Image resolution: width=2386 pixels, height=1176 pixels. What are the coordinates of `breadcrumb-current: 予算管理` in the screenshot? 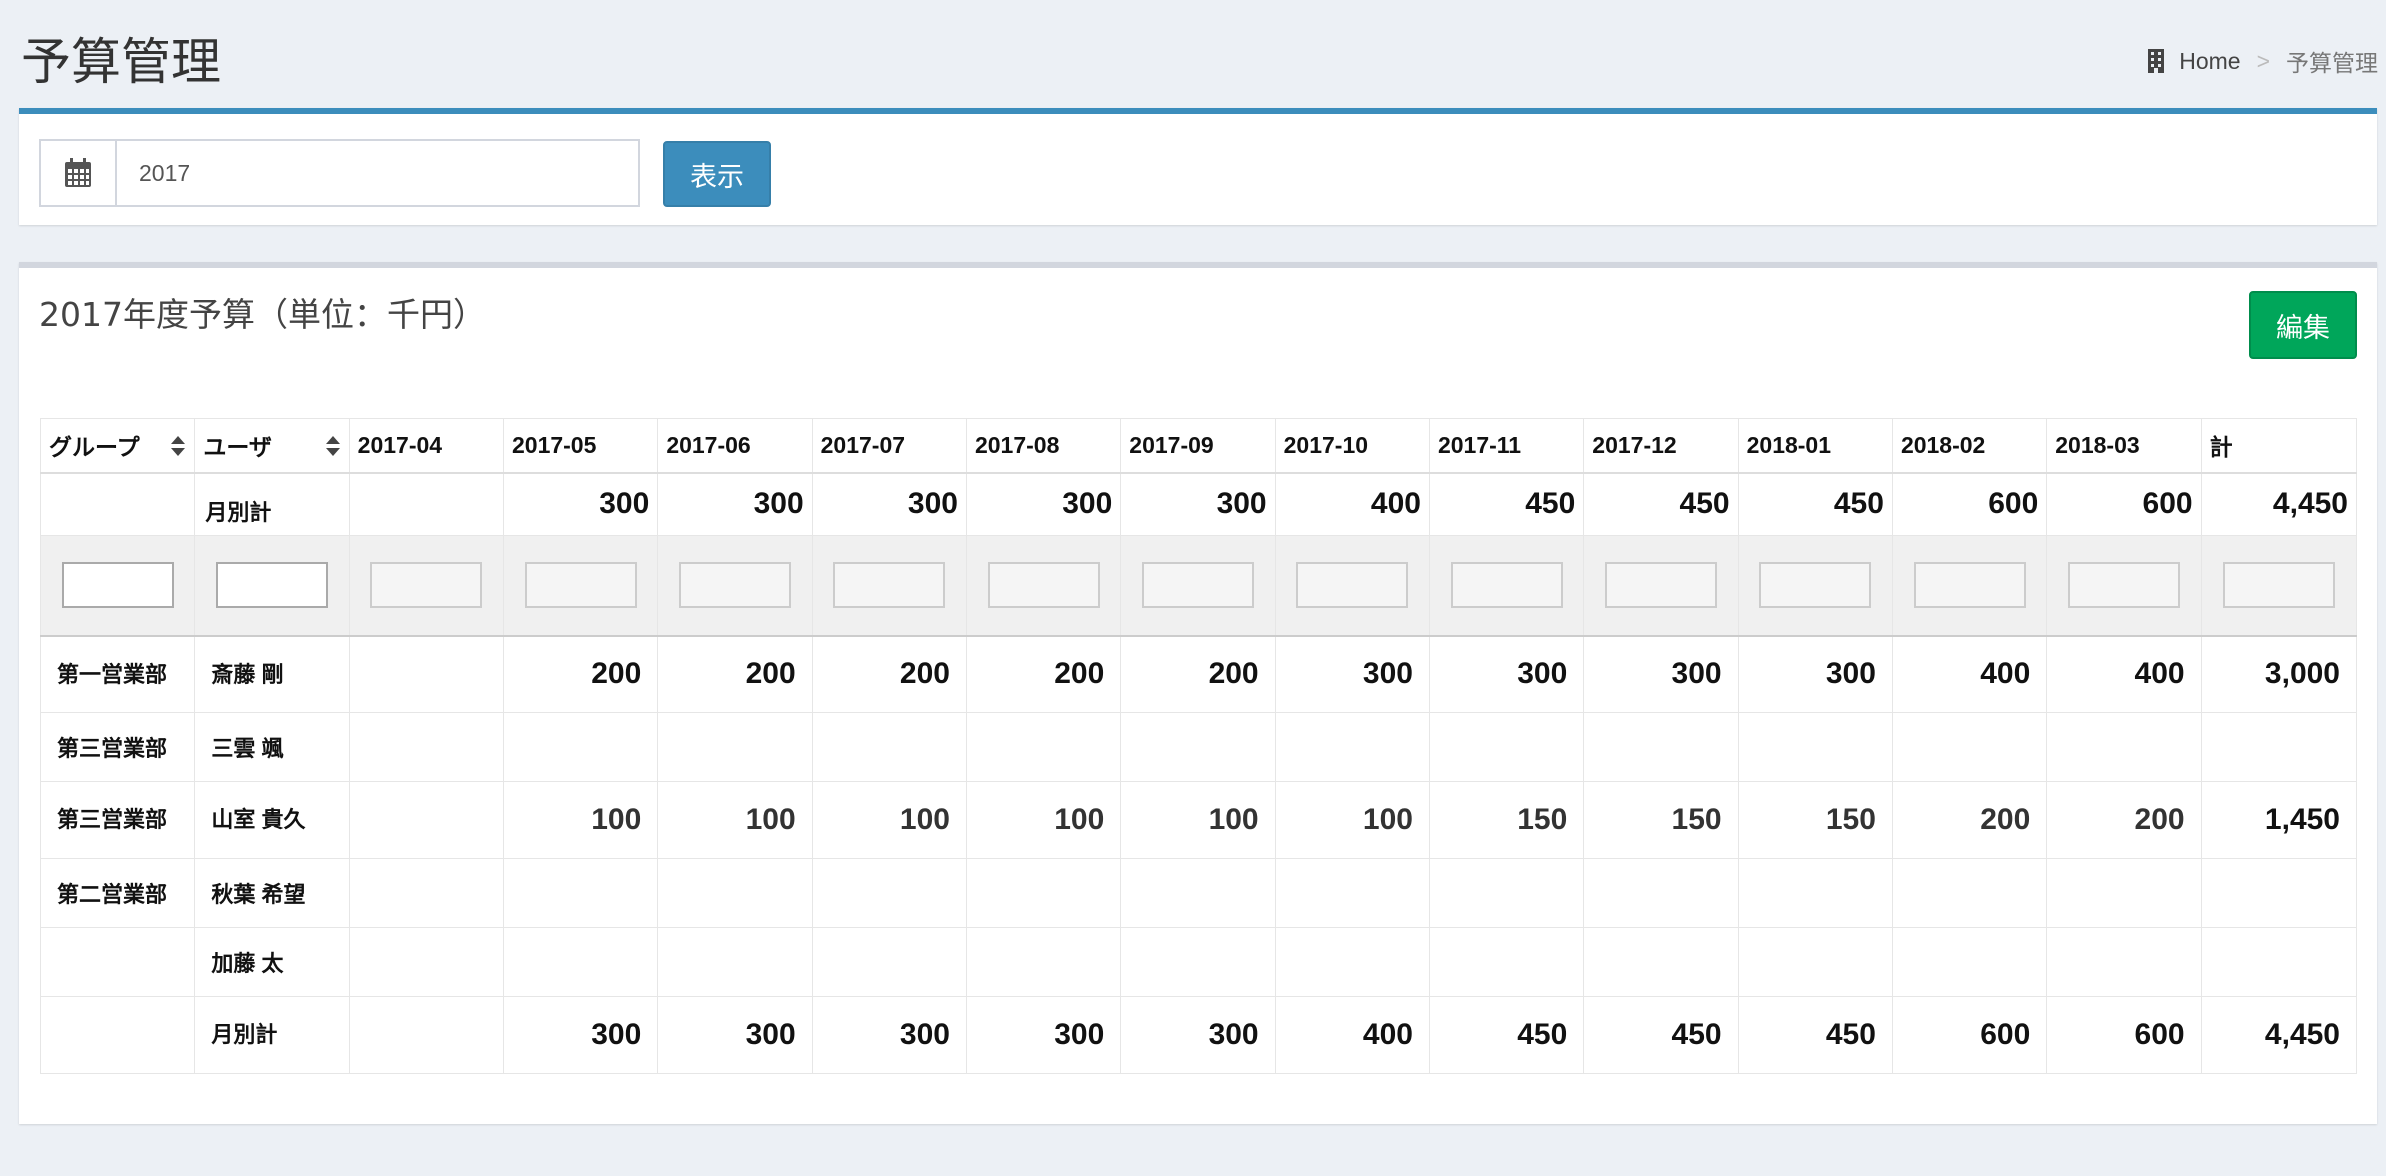 It's located at (2332, 63).